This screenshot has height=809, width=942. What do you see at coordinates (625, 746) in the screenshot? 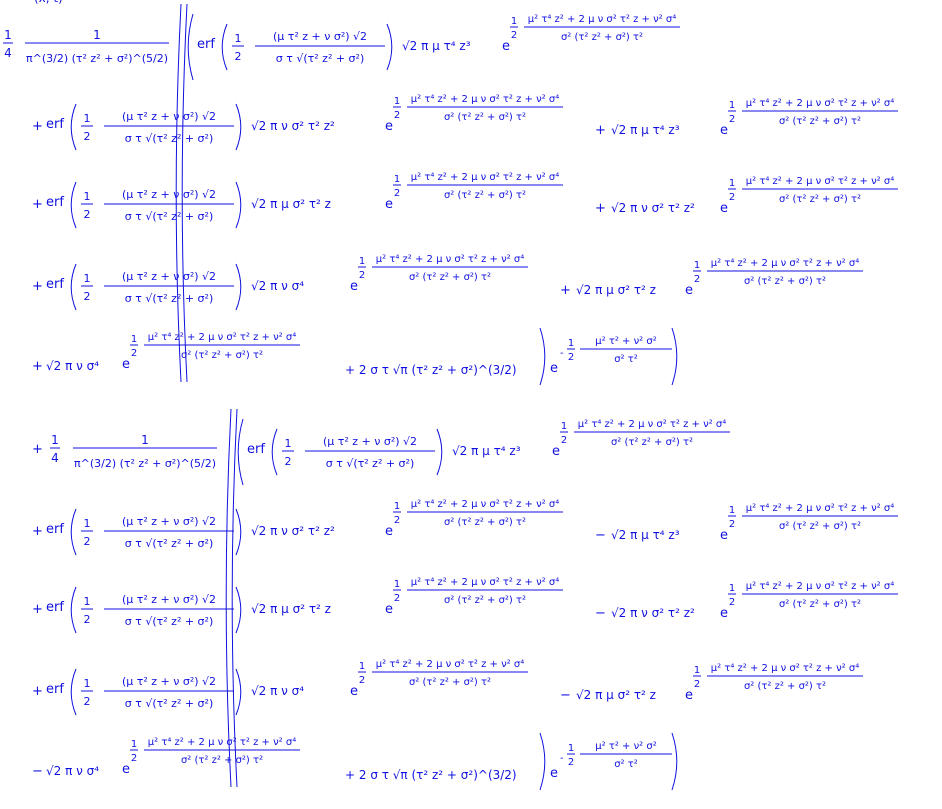
I see `final-exp-numerator-2: μ² τ² + ν² σ²` at bounding box center [625, 746].